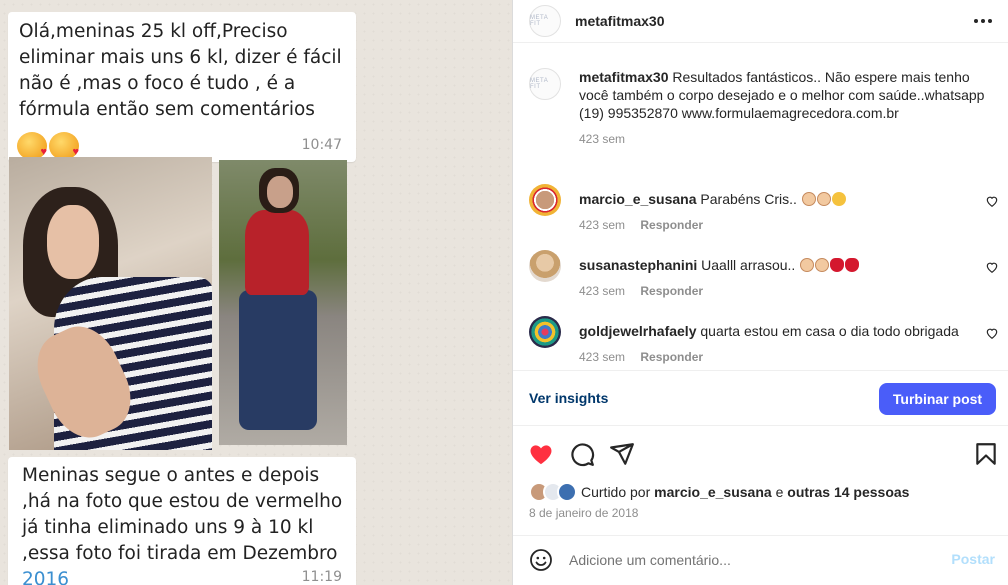 This screenshot has height=585, width=1008. What do you see at coordinates (829, 331) in the screenshot?
I see `comment-body: quarta estou em casa o dia todo obrigada` at bounding box center [829, 331].